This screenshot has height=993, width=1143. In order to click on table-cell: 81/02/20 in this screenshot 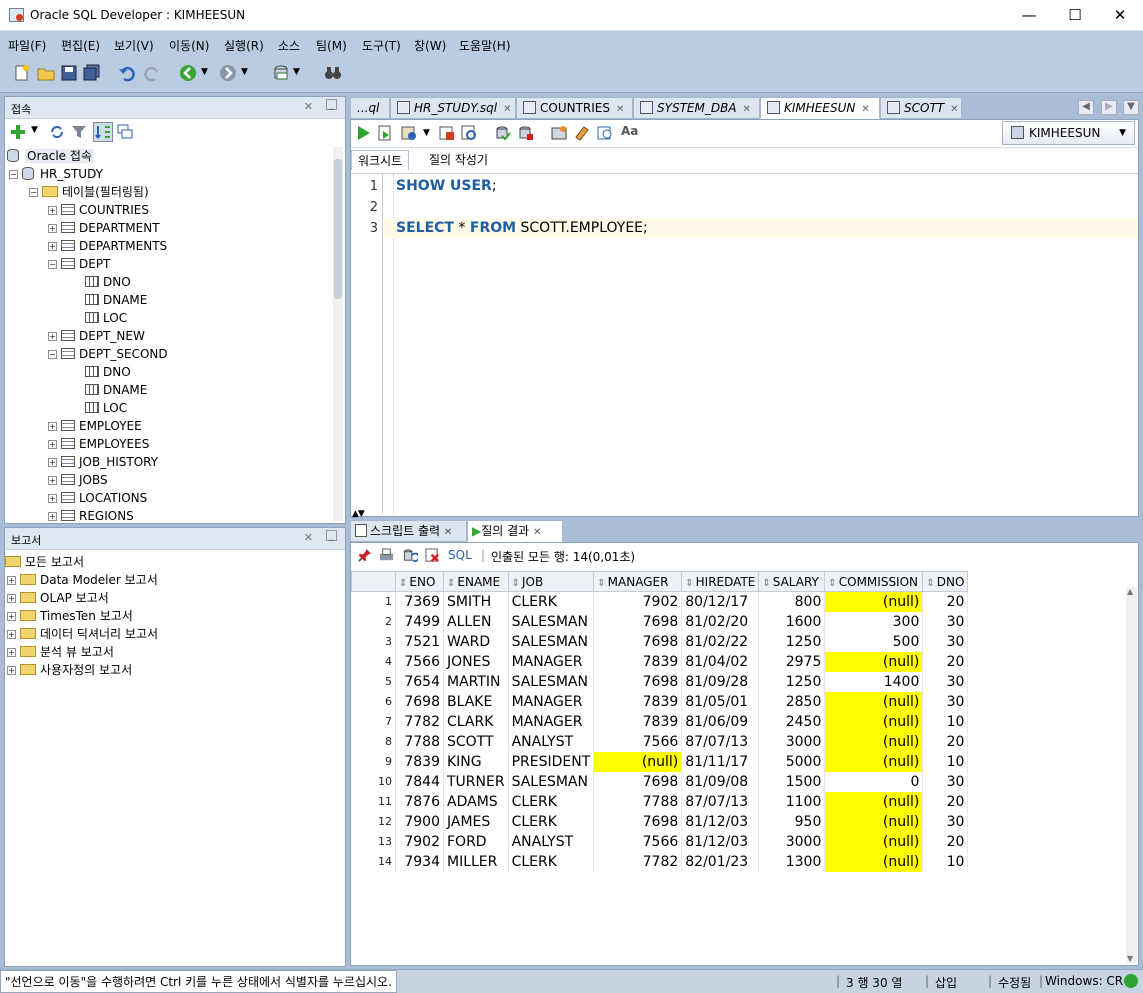, I will do `click(720, 621)`.